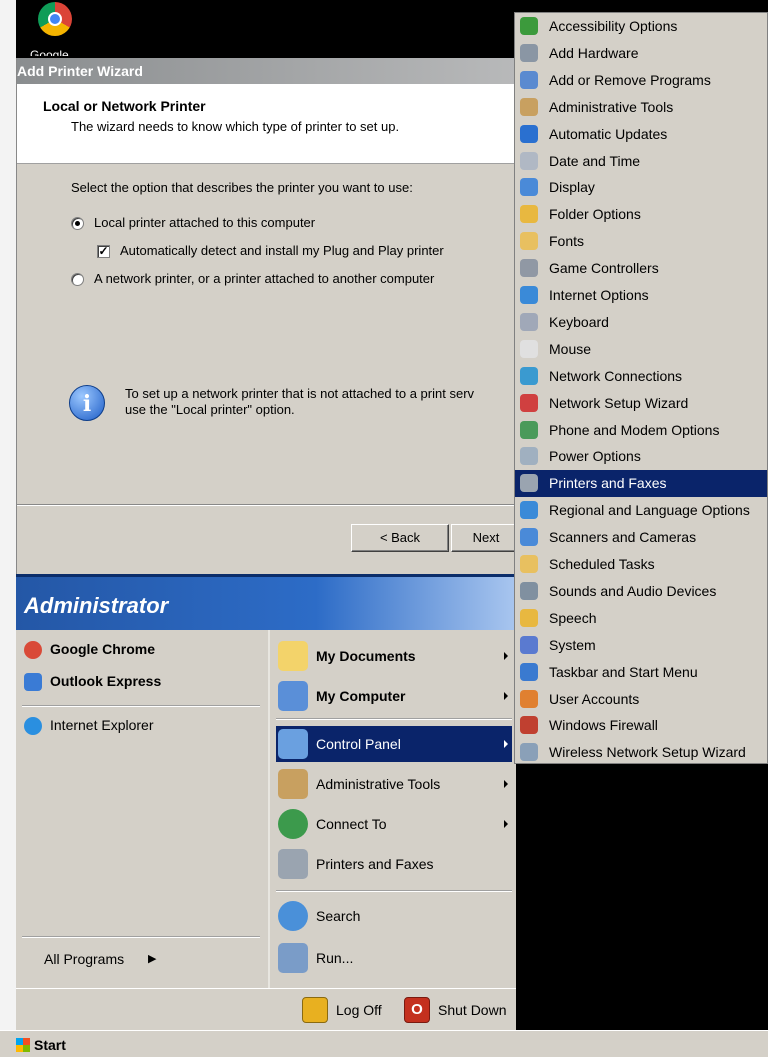 The height and width of the screenshot is (1057, 768). Describe the element at coordinates (641, 241) in the screenshot. I see `cp-item-fonts: Fonts` at that location.